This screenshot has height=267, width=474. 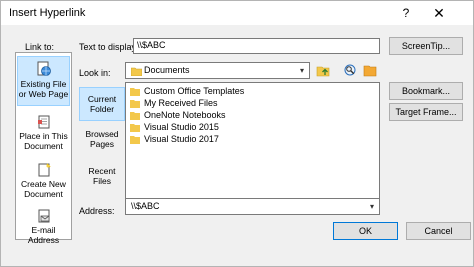 I want to click on link-to-create-new-document: Create New Document, so click(x=43, y=183).